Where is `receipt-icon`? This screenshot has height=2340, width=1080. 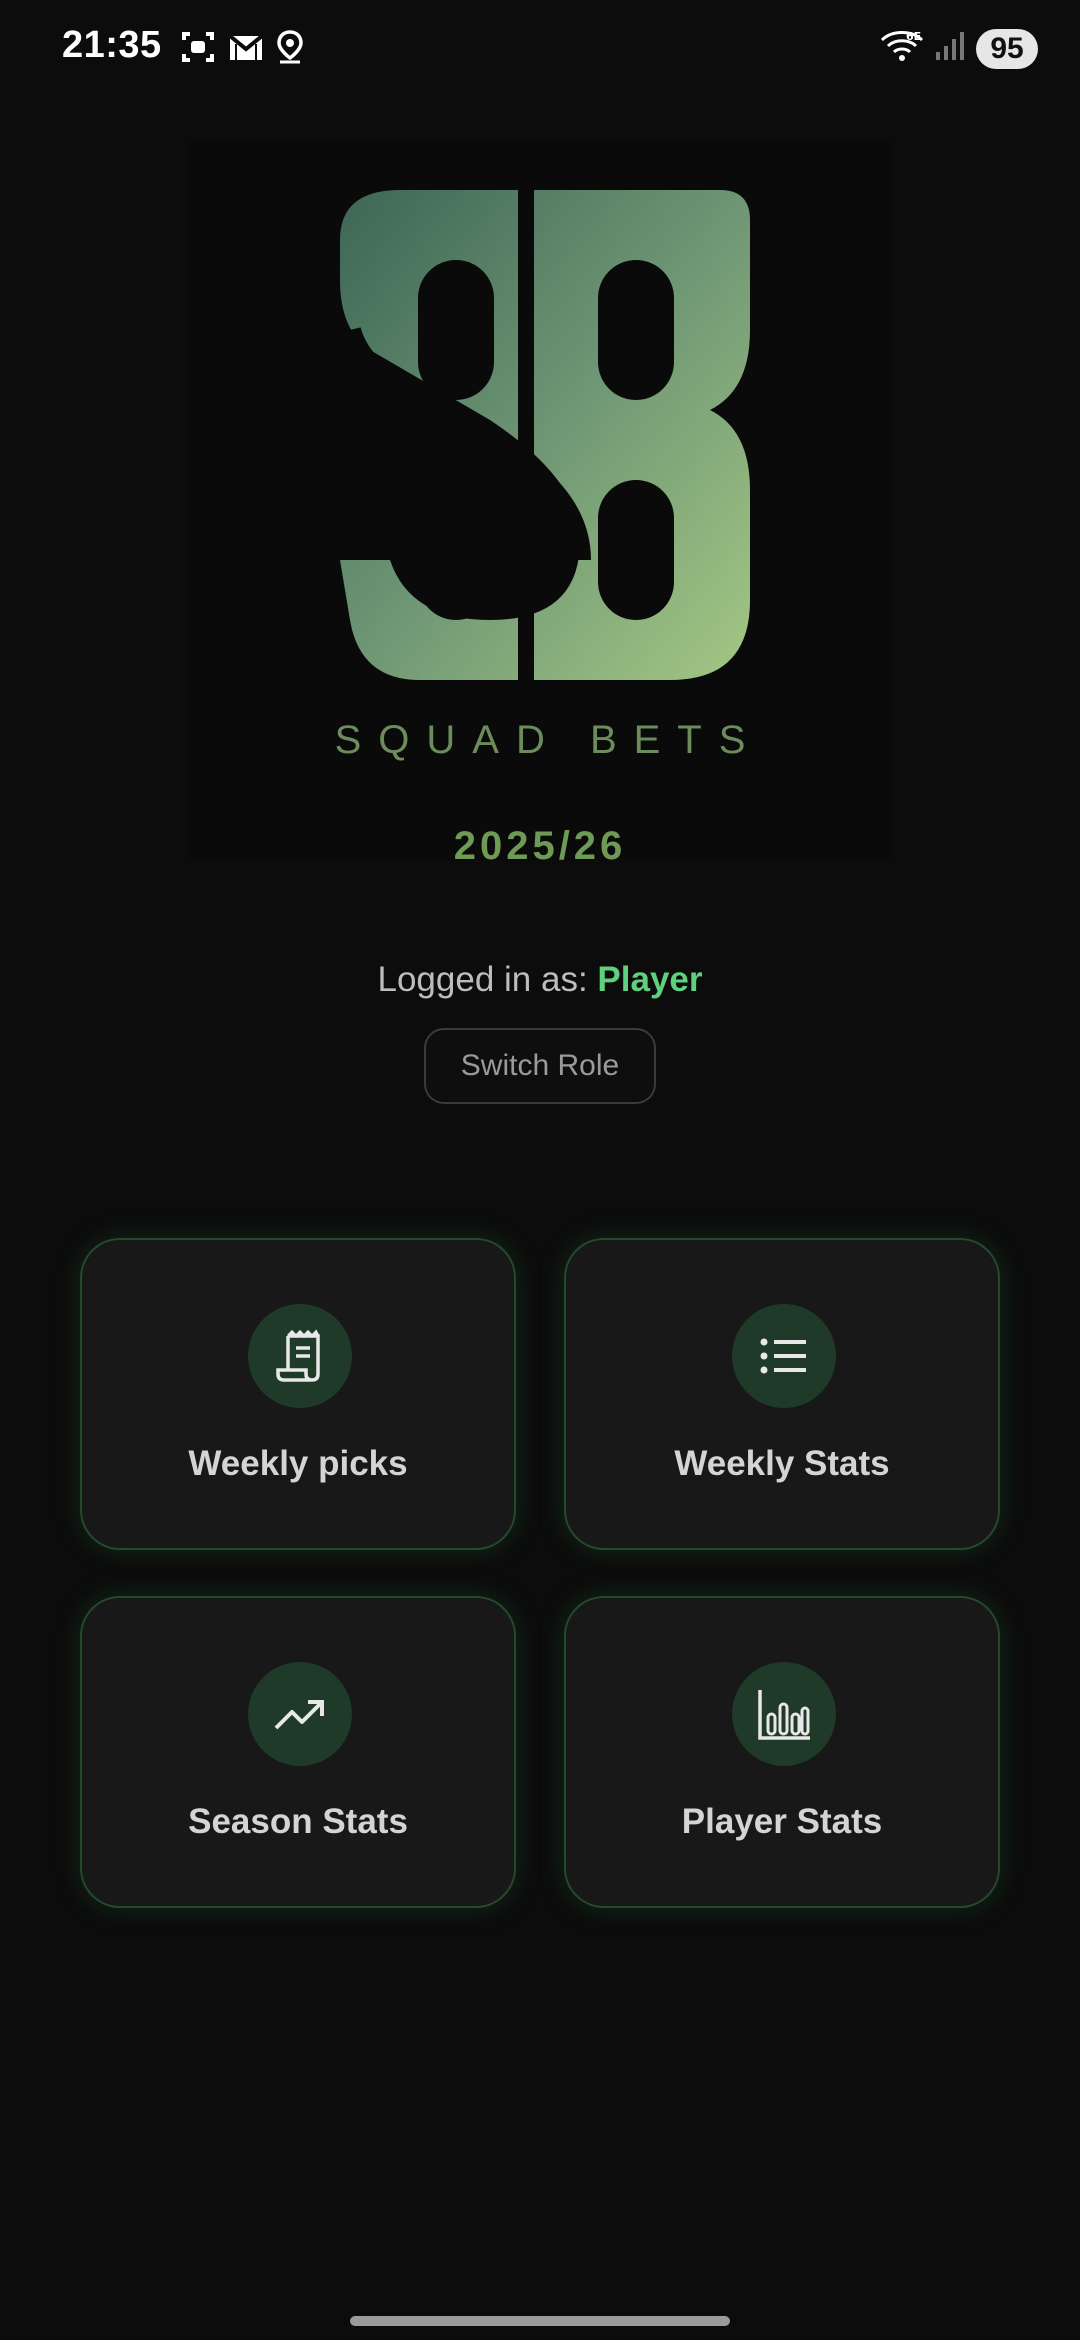
receipt-icon is located at coordinates (300, 1356).